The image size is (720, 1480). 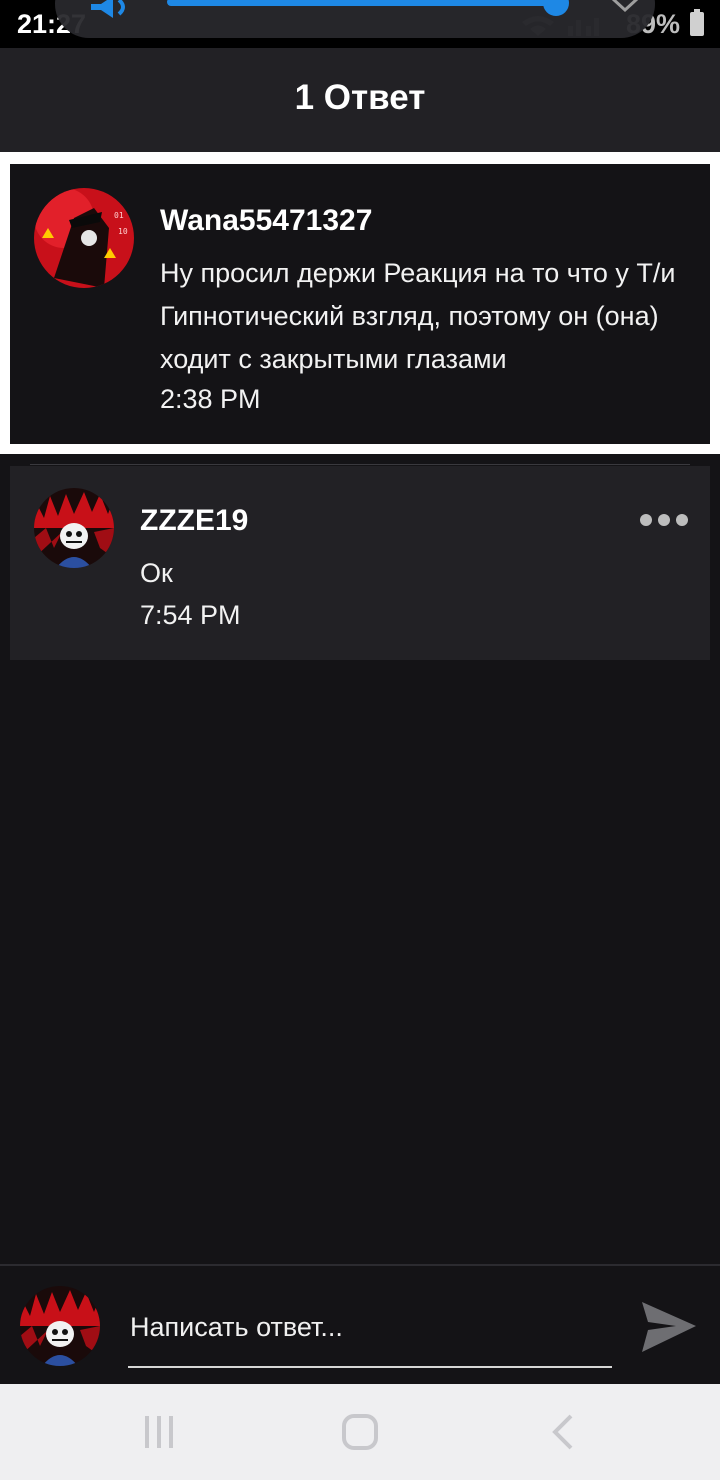 I want to click on more-options-button, so click(x=664, y=520).